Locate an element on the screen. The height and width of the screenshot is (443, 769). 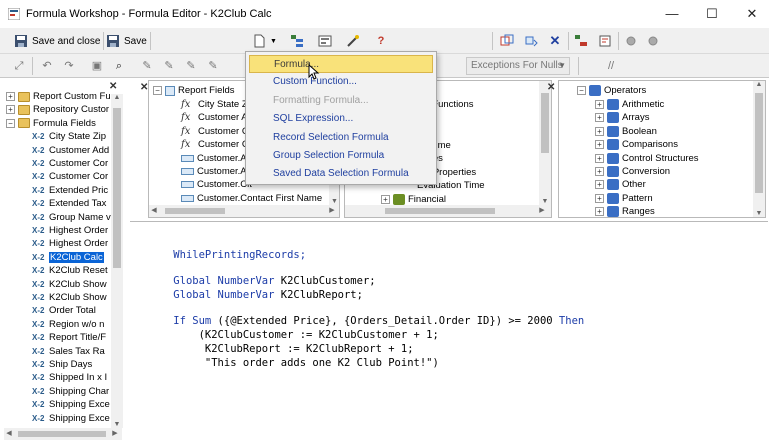
bookmark-next-icon: ✎ is located at coordinates (169, 66).